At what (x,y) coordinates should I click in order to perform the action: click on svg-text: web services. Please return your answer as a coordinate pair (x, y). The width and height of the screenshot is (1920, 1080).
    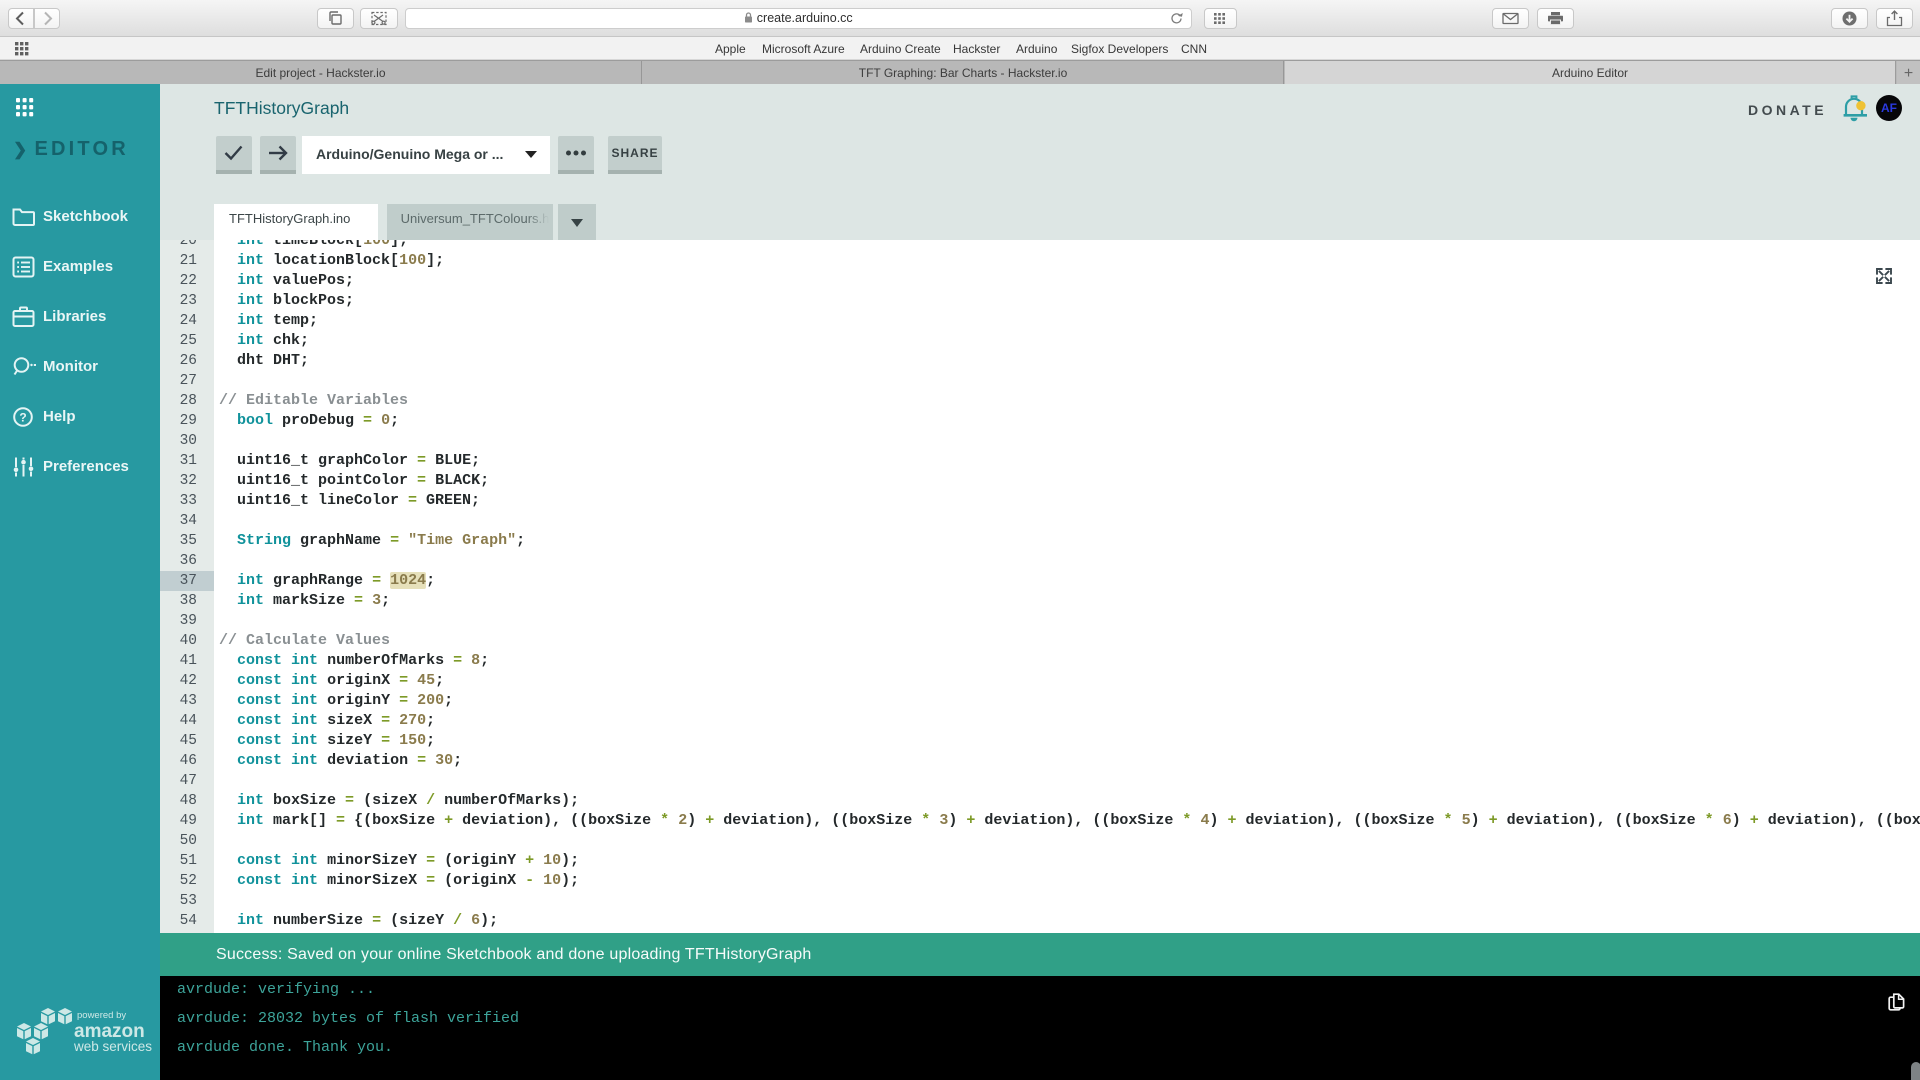
    Looking at the image, I should click on (112, 1046).